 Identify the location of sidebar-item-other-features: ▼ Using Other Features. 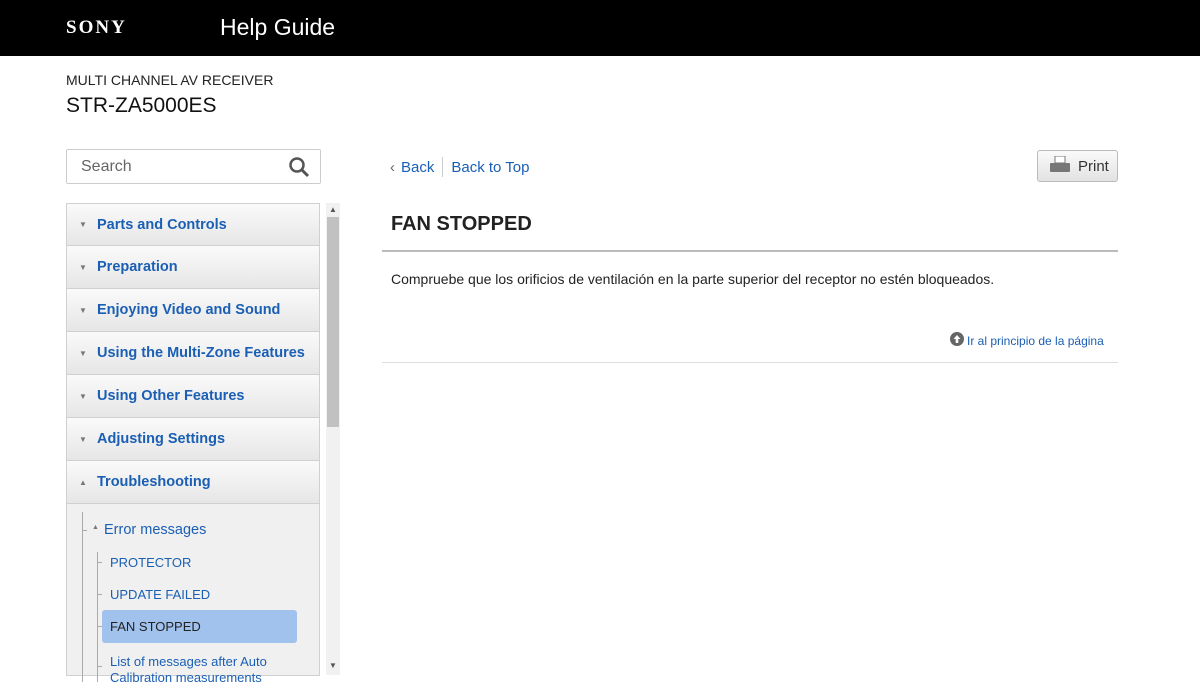
(193, 396).